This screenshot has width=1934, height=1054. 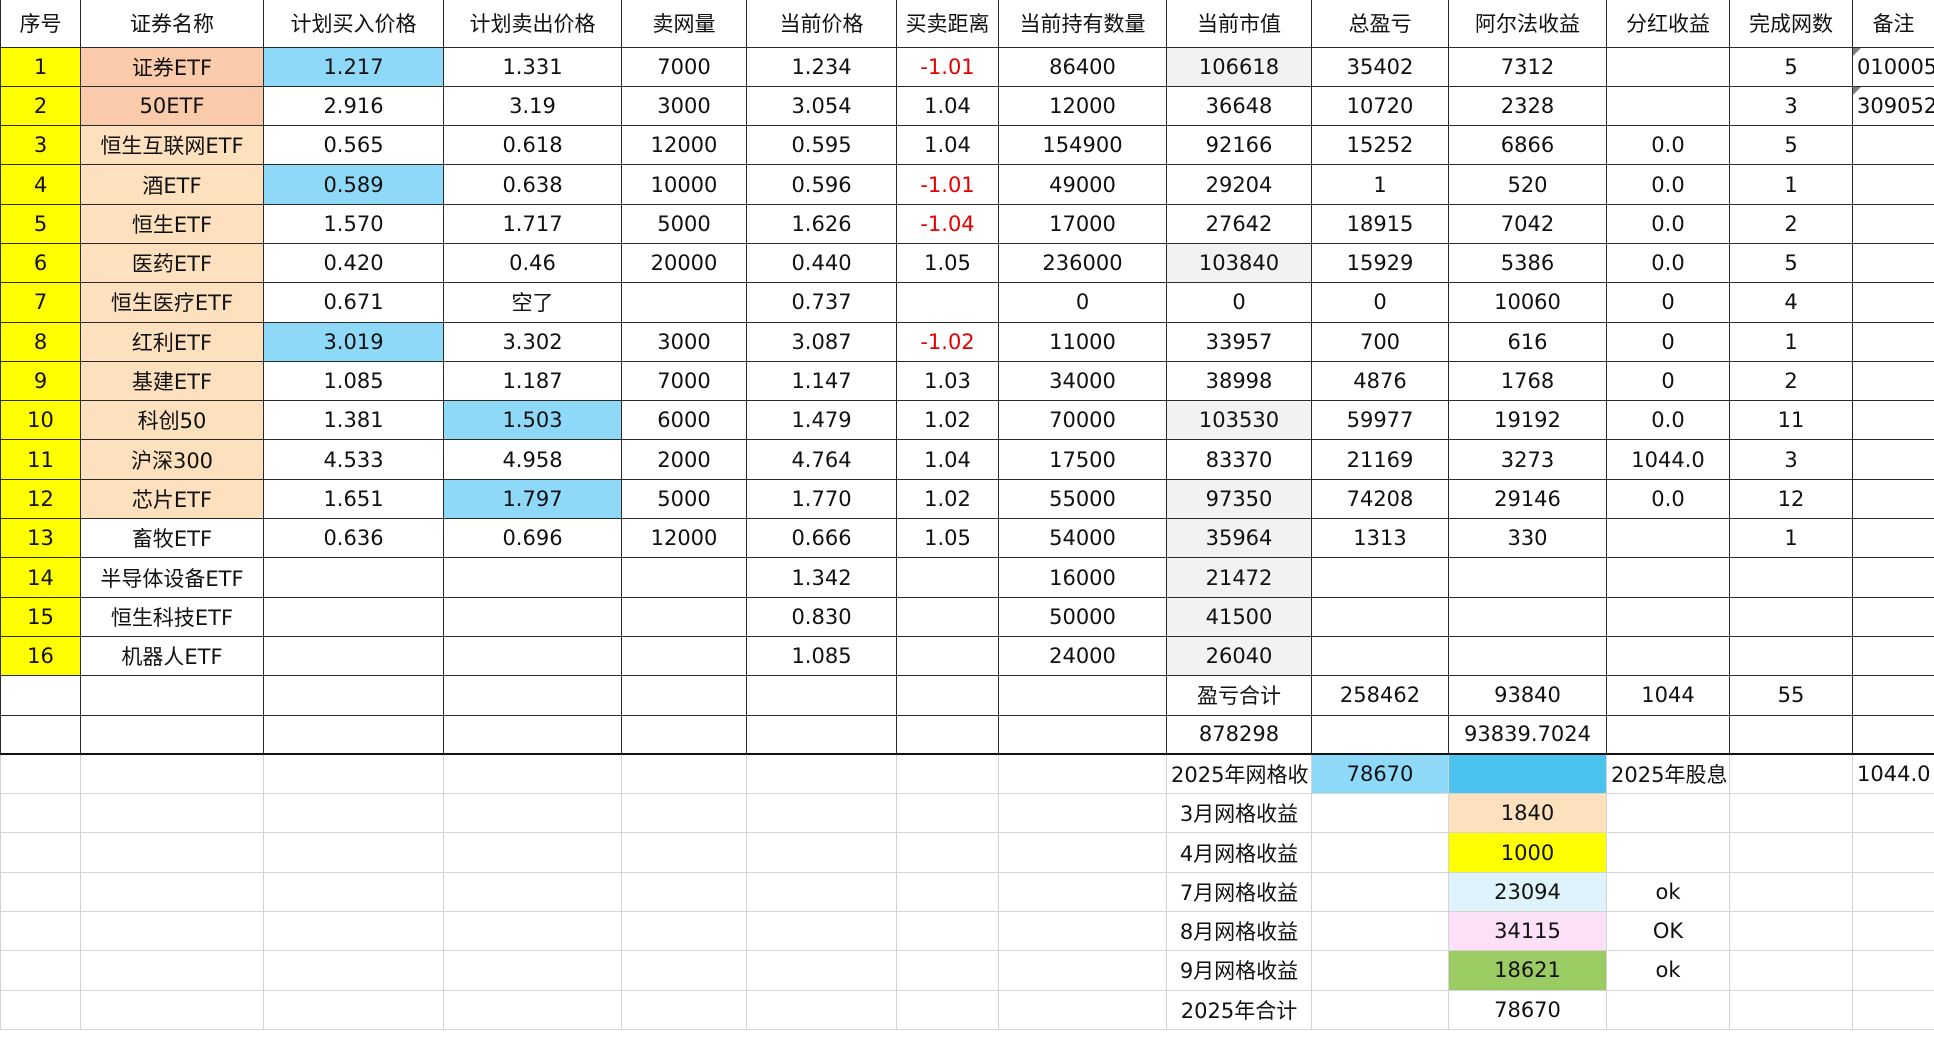 What do you see at coordinates (1239, 341) in the screenshot?
I see `cell-market-value: 33957` at bounding box center [1239, 341].